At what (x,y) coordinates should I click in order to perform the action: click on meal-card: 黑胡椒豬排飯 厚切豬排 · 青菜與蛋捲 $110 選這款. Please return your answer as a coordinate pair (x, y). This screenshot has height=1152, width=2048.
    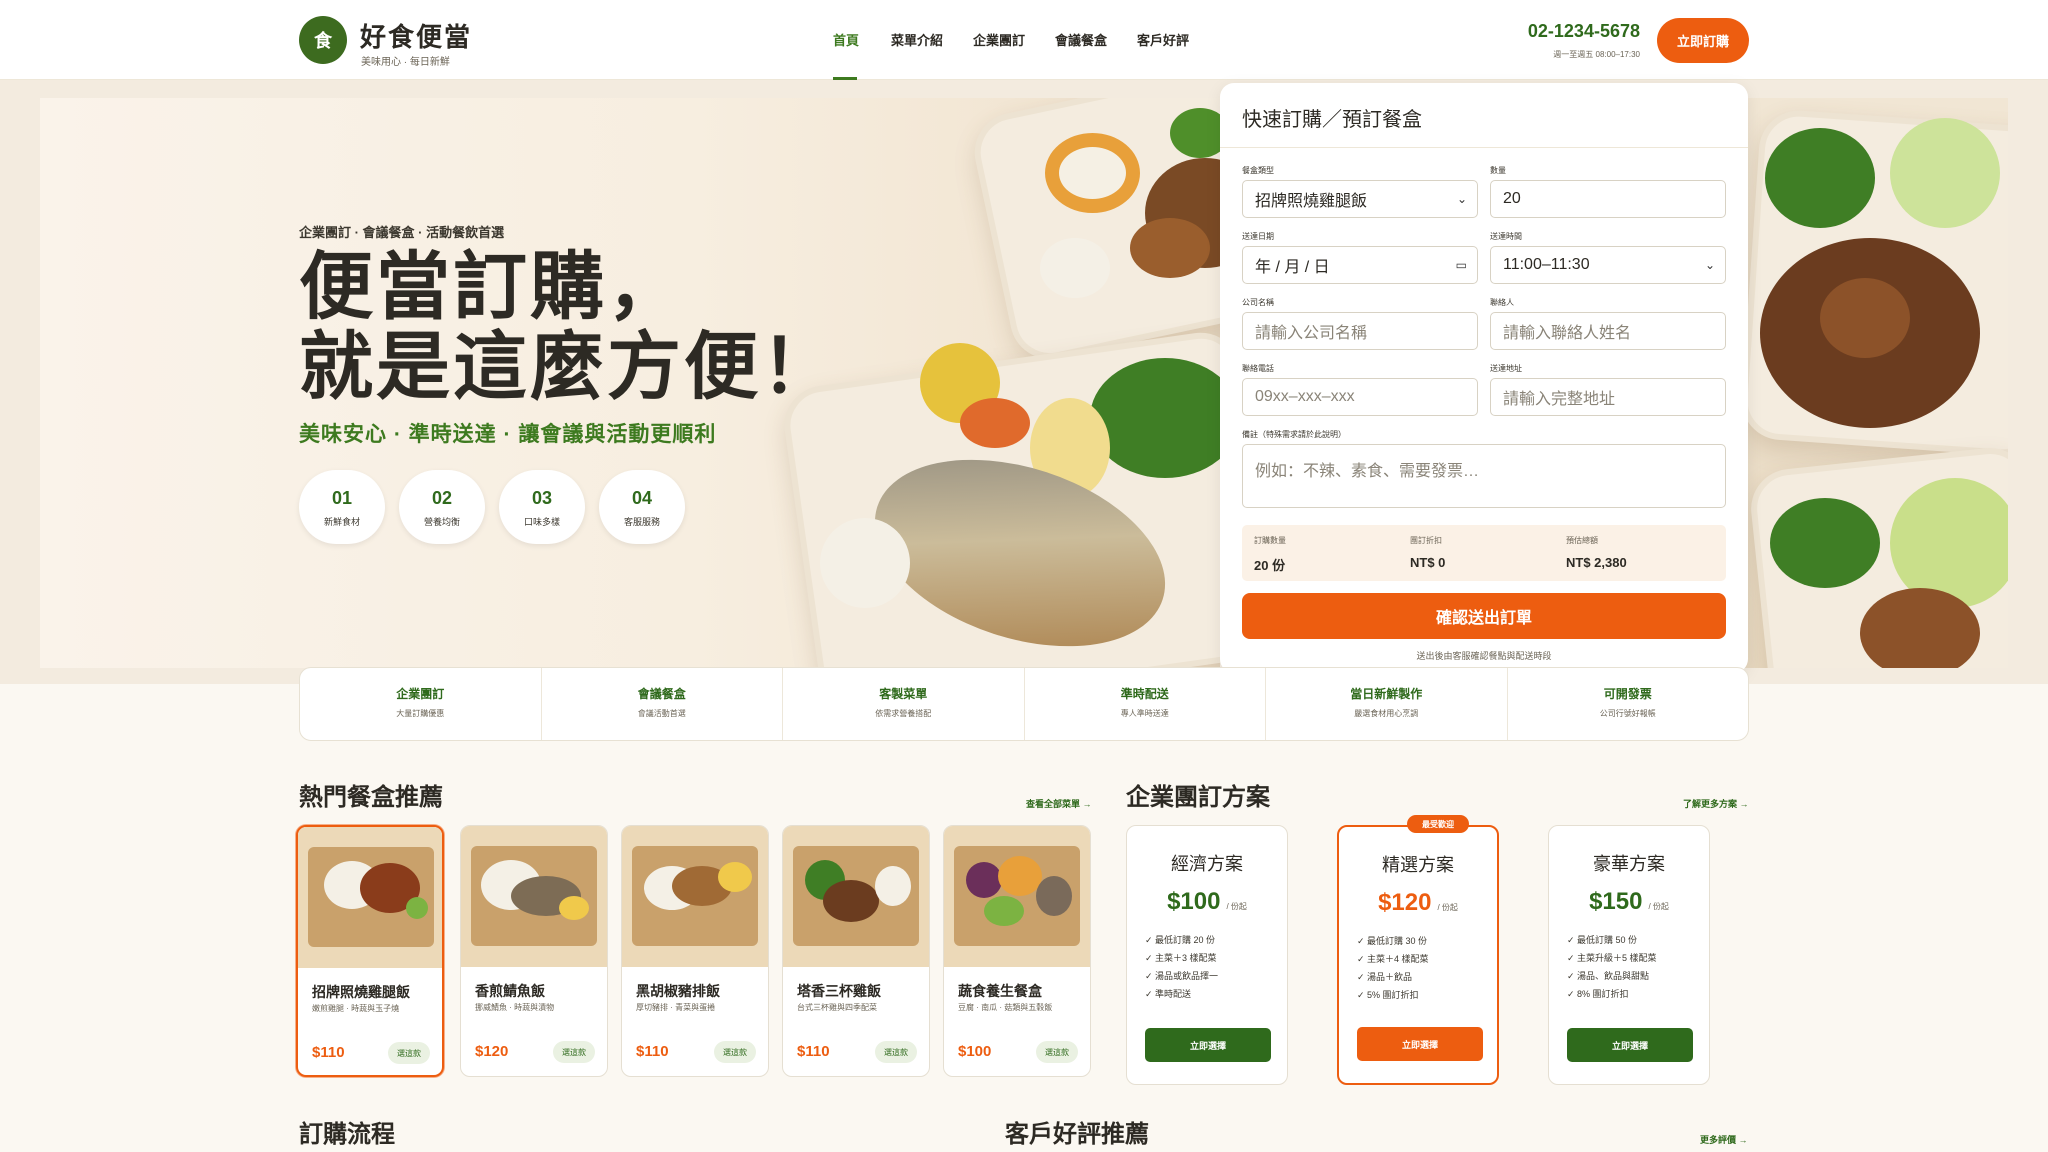
    Looking at the image, I should click on (695, 951).